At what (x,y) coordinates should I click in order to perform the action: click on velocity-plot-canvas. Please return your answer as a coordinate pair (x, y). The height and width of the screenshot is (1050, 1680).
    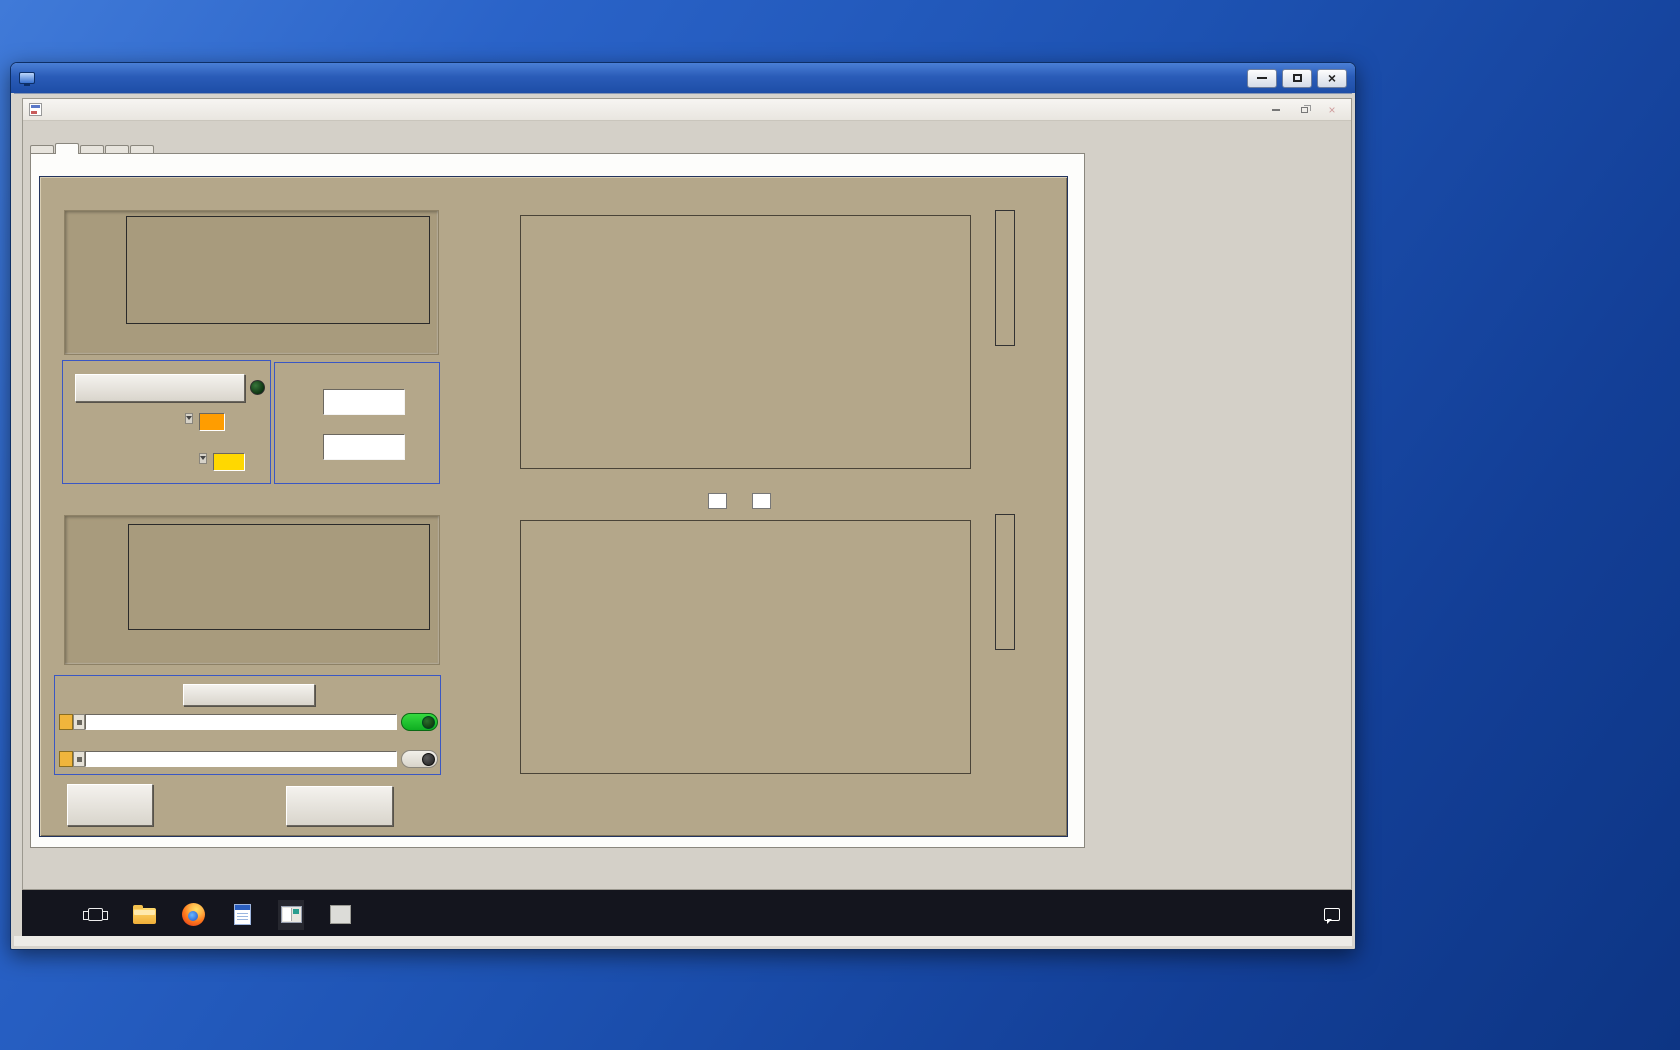
    Looking at the image, I should click on (279, 577).